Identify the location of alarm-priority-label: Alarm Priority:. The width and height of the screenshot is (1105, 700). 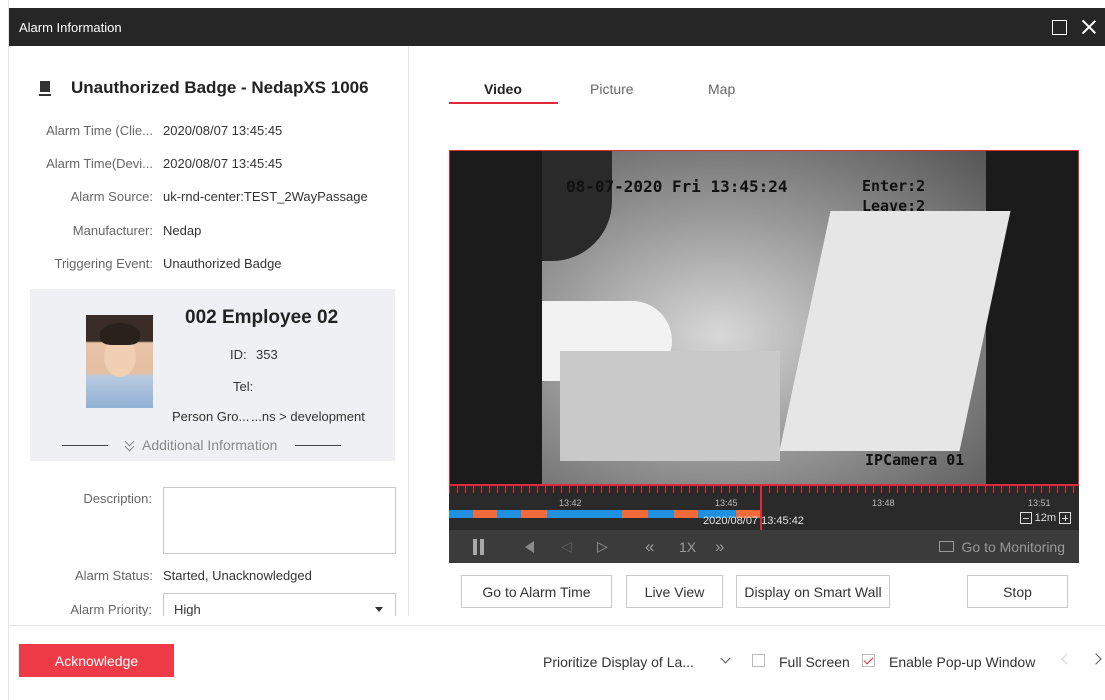
(111, 609).